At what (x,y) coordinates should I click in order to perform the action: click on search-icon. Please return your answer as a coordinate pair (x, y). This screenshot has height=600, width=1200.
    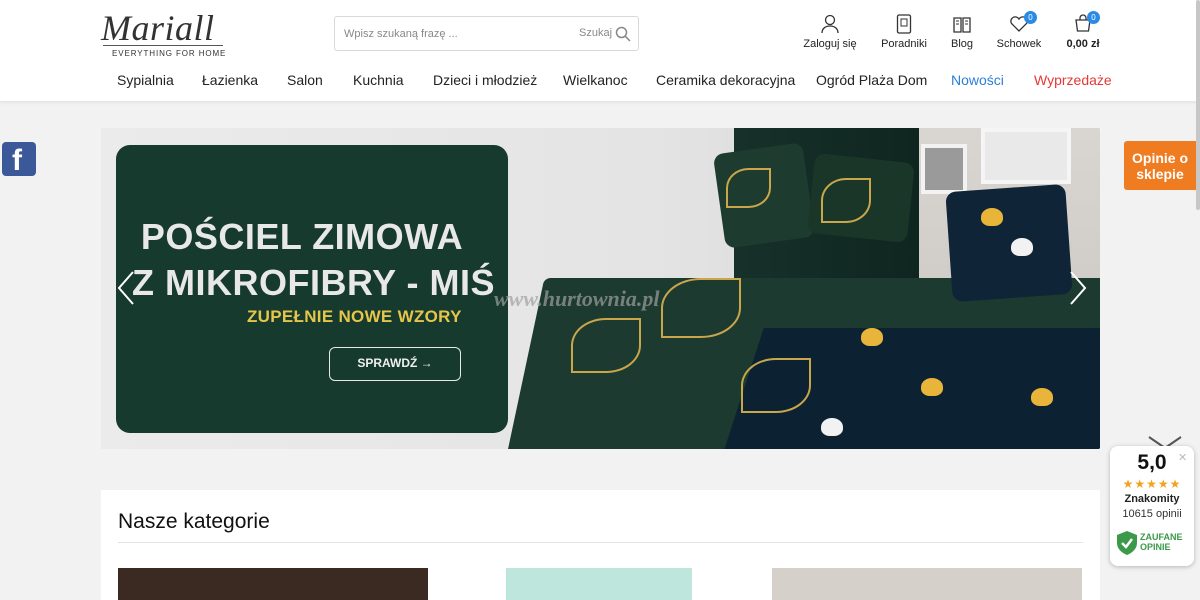
    Looking at the image, I should click on (623, 34).